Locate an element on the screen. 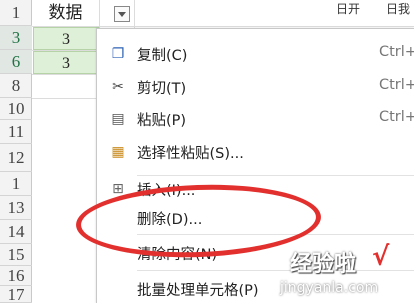  row-header-8: 8 is located at coordinates (16, 86).